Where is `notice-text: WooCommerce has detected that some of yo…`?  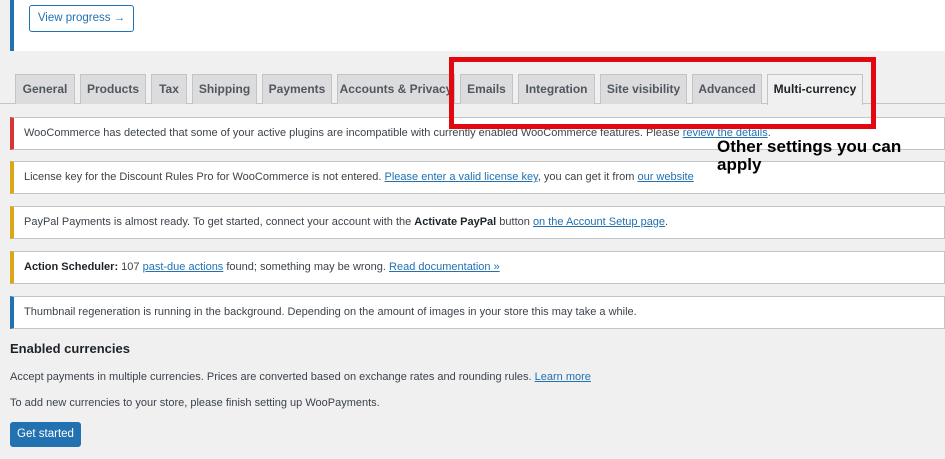 notice-text: WooCommerce has detected that some of yo… is located at coordinates (353, 133).